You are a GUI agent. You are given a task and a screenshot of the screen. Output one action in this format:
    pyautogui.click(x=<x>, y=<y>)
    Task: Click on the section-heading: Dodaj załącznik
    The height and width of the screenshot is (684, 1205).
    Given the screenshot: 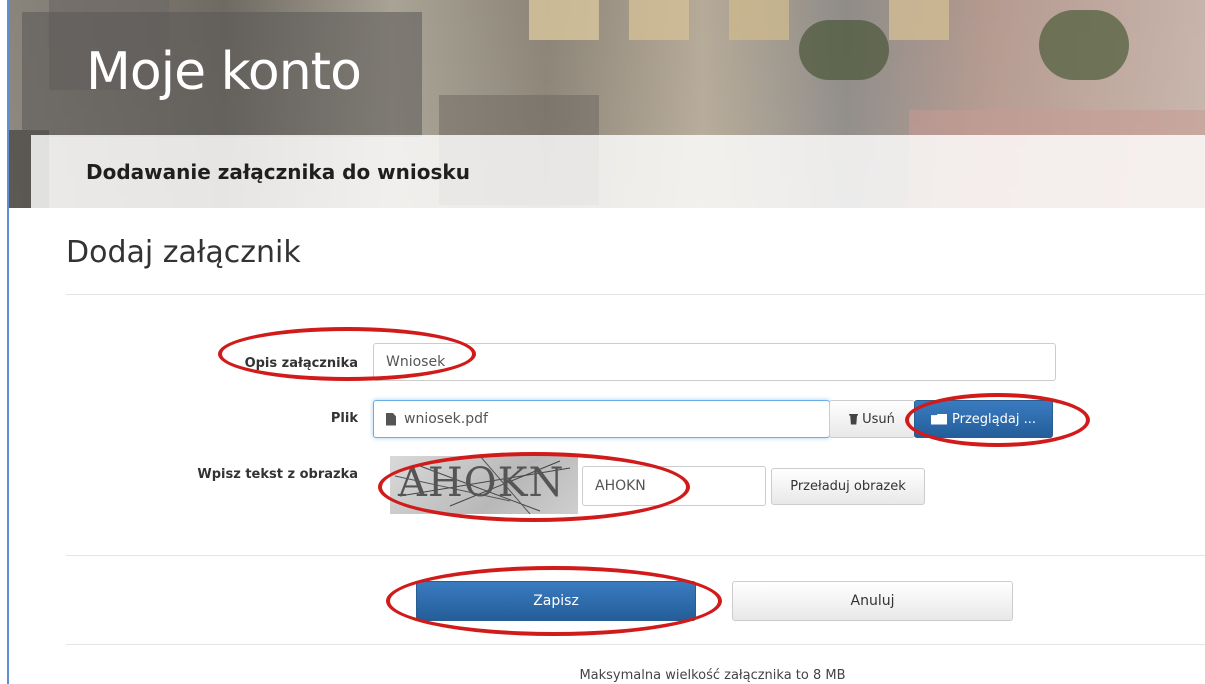 What is the action you would take?
    pyautogui.click(x=183, y=252)
    